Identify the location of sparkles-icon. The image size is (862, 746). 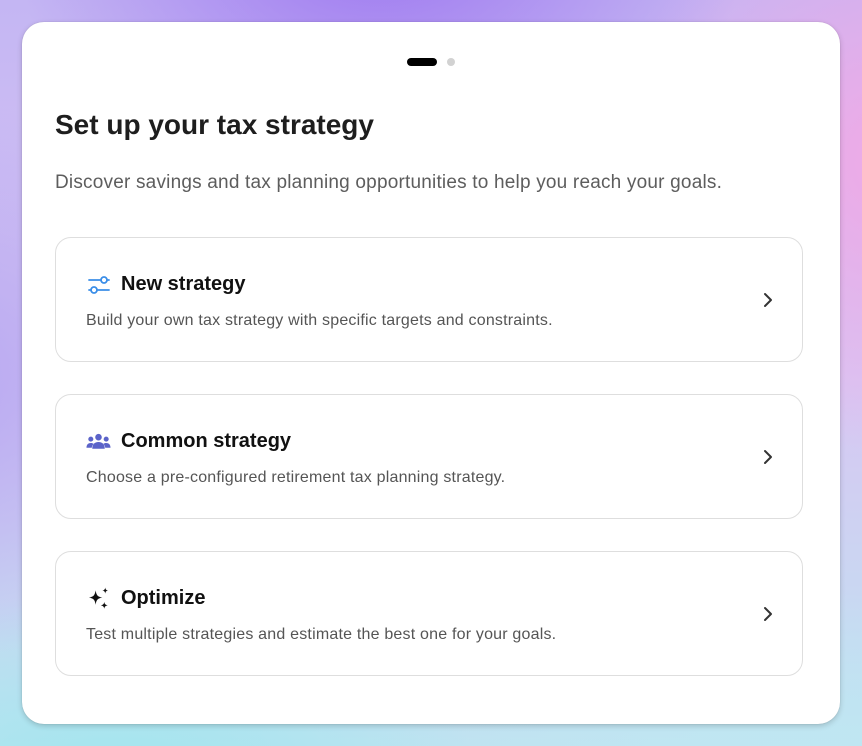
(98, 598).